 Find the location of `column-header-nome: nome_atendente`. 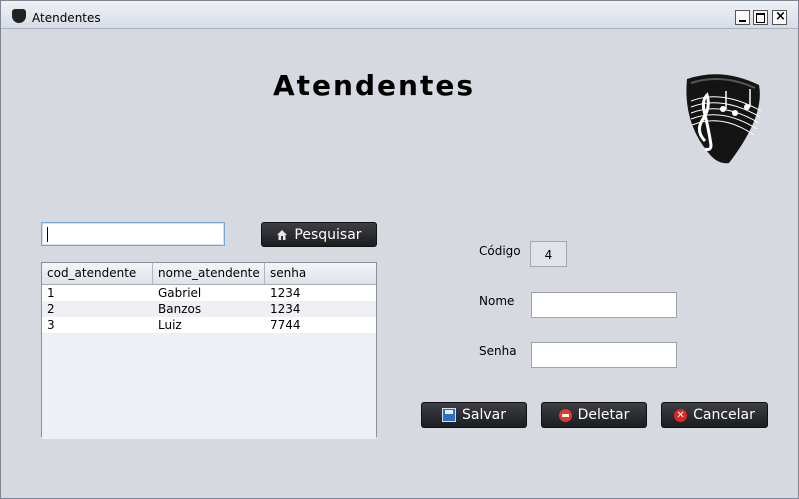

column-header-nome: nome_atendente is located at coordinates (209, 273).